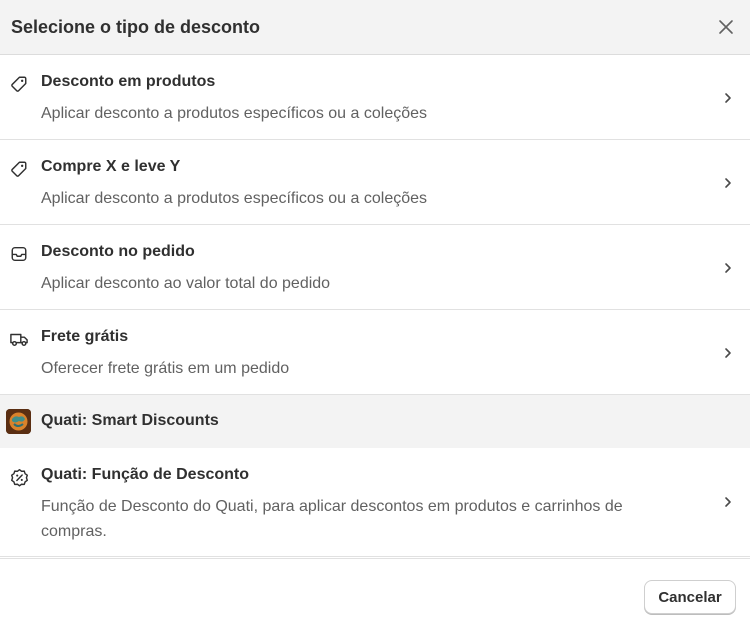 The image size is (750, 625). I want to click on option-title: Desconto em produtos, so click(128, 81).